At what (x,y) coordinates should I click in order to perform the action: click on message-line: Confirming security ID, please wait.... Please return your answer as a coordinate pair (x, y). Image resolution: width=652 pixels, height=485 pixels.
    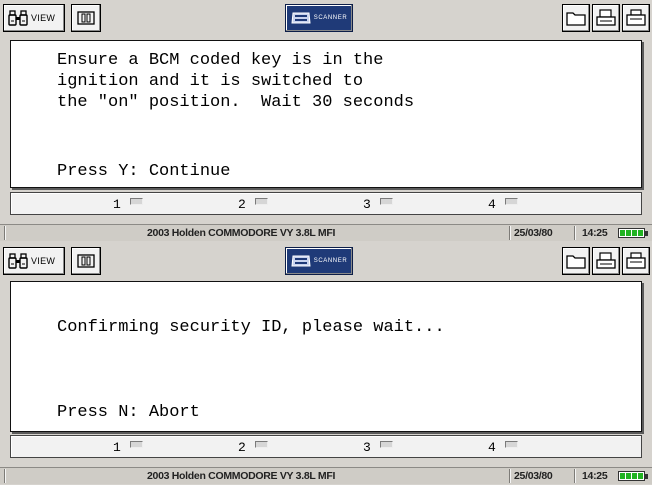
    Looking at the image, I should click on (251, 327).